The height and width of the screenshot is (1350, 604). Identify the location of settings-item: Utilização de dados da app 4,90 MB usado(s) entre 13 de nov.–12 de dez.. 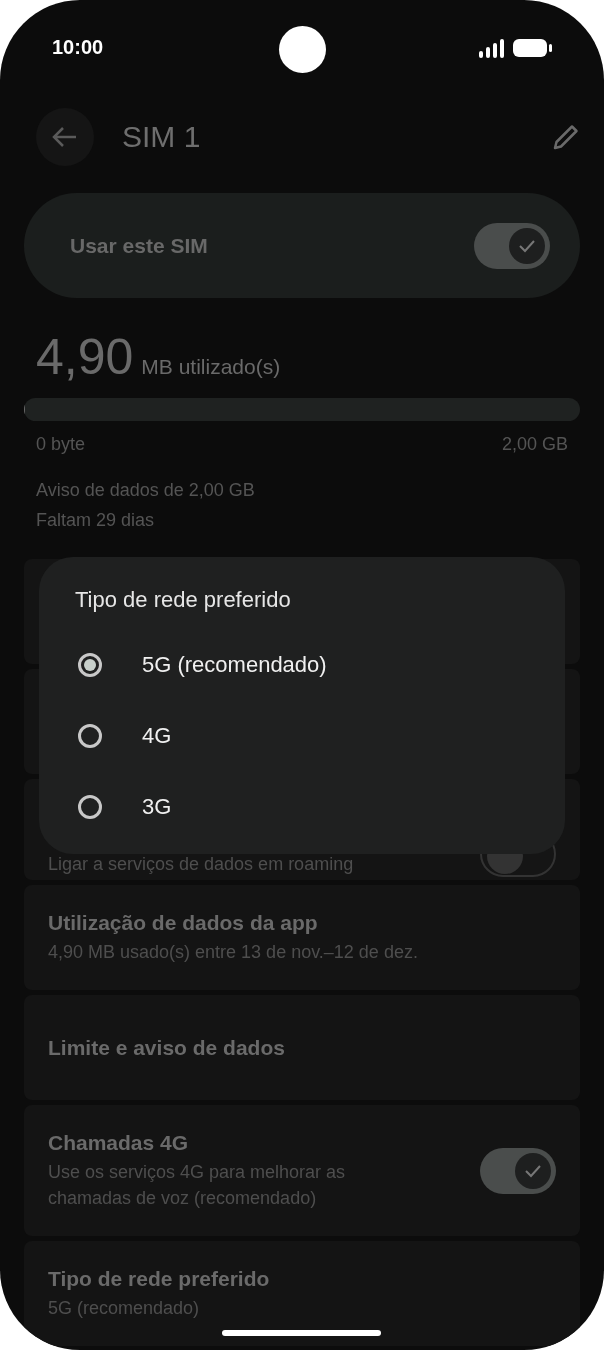
(302, 937).